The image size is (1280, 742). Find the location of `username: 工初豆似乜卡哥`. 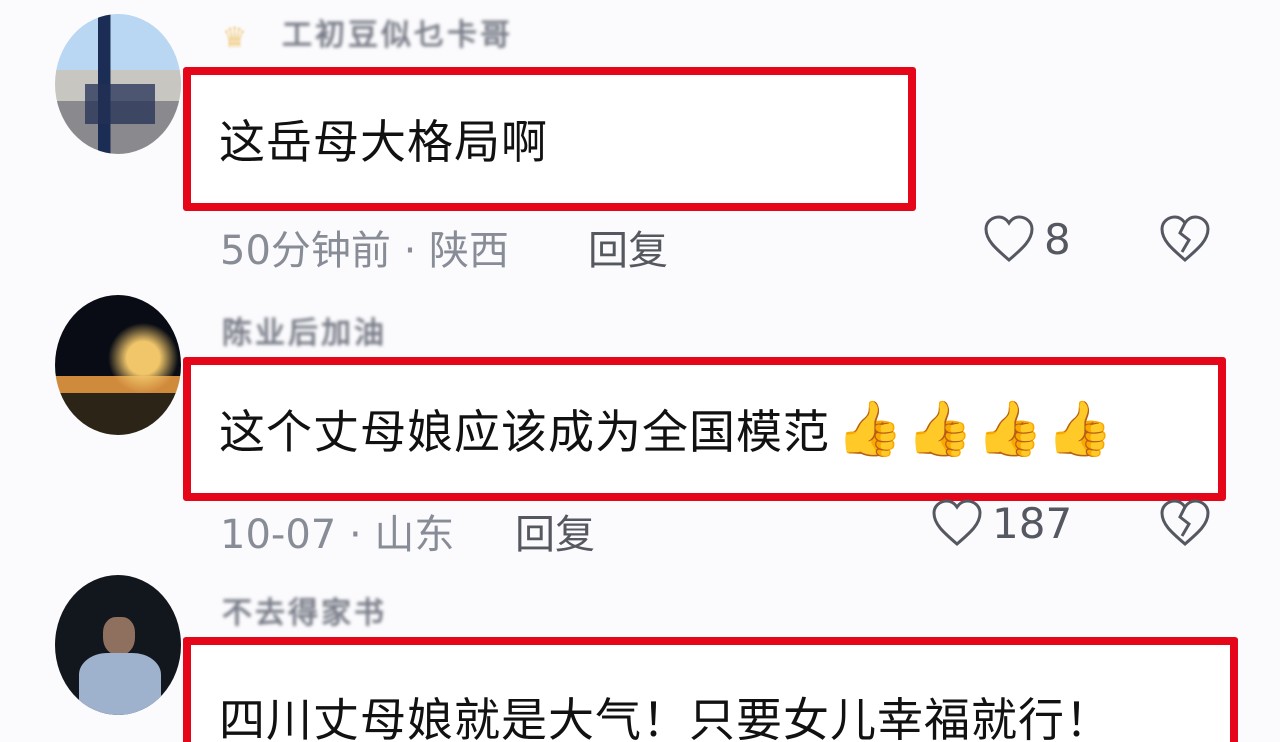

username: 工初豆似乜卡哥 is located at coordinates (397, 36).